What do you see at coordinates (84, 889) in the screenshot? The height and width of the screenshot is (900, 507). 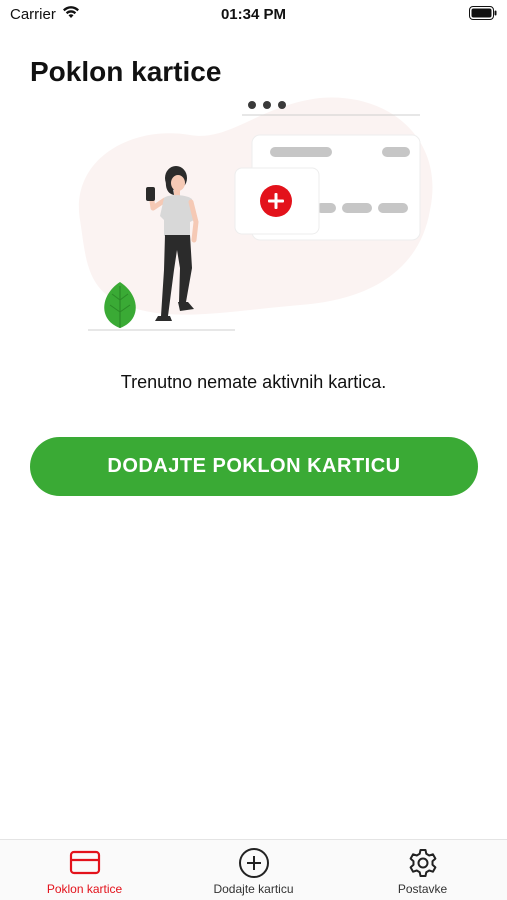 I see `tab-label: Poklon kartice` at bounding box center [84, 889].